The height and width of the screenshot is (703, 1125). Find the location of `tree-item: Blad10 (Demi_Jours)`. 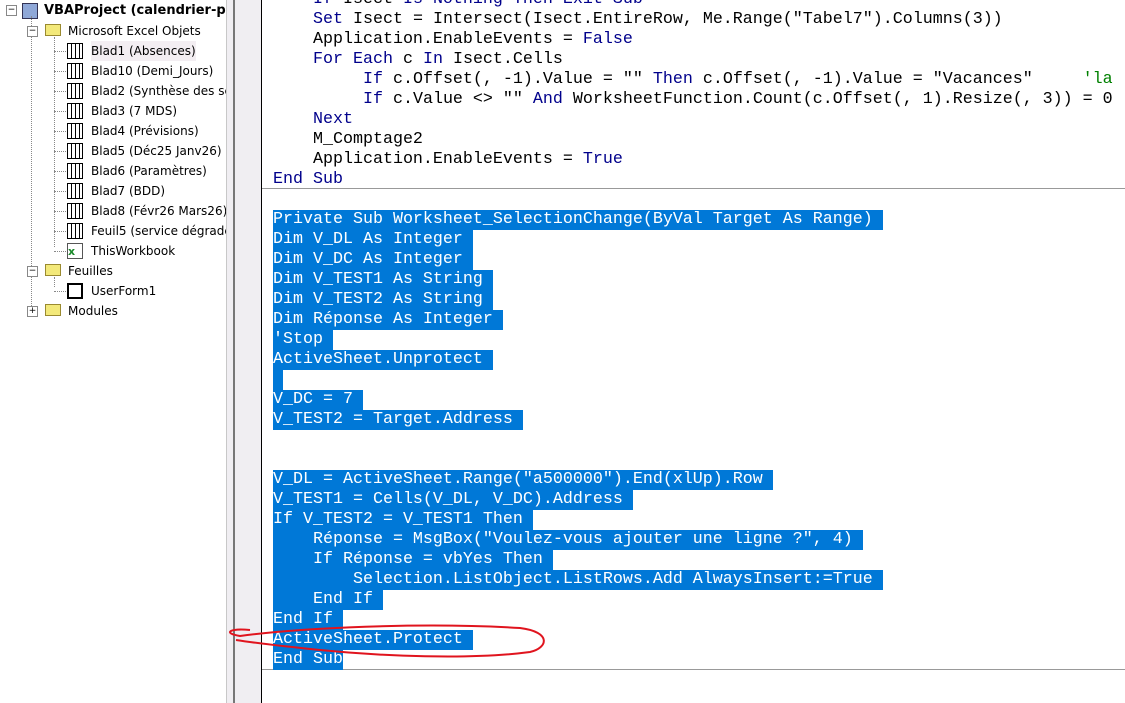

tree-item: Blad10 (Demi_Jours) is located at coordinates (140, 71).